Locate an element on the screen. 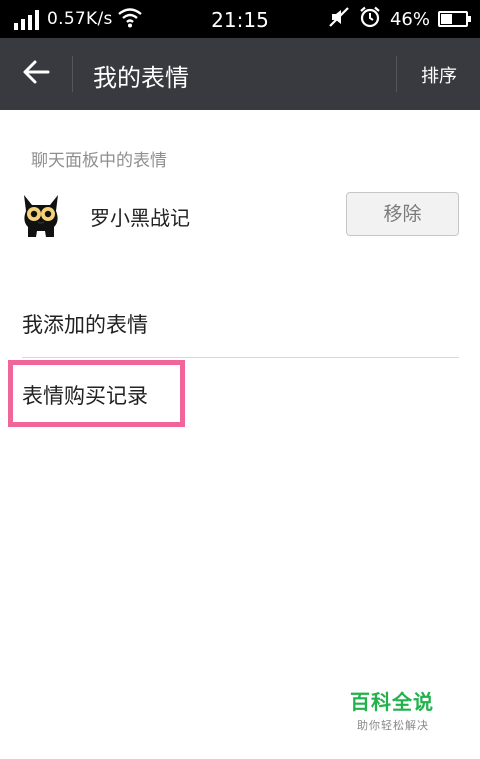 This screenshot has width=480, height=759. battery-level is located at coordinates (446, 19).